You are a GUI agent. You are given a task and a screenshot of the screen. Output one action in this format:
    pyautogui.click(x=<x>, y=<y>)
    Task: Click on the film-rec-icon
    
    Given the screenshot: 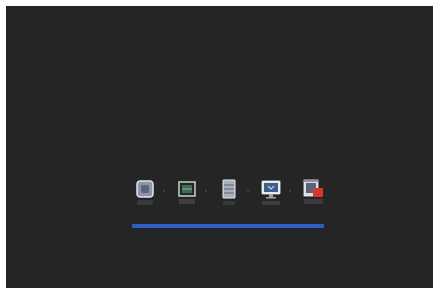 What is the action you would take?
    pyautogui.click(x=313, y=193)
    